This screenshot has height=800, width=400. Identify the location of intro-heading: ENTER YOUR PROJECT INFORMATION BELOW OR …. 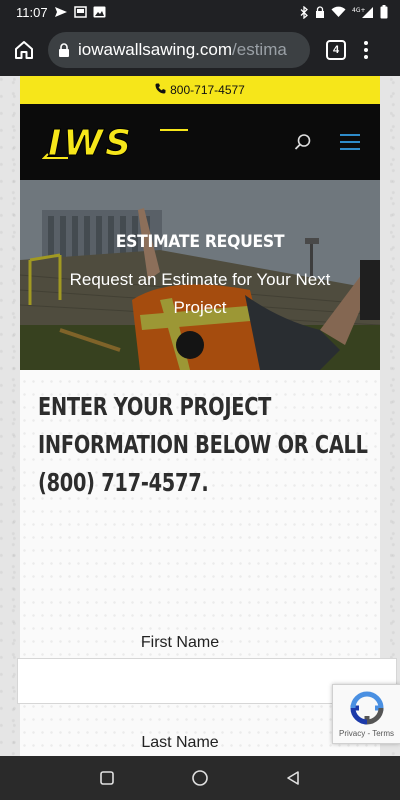
(203, 444).